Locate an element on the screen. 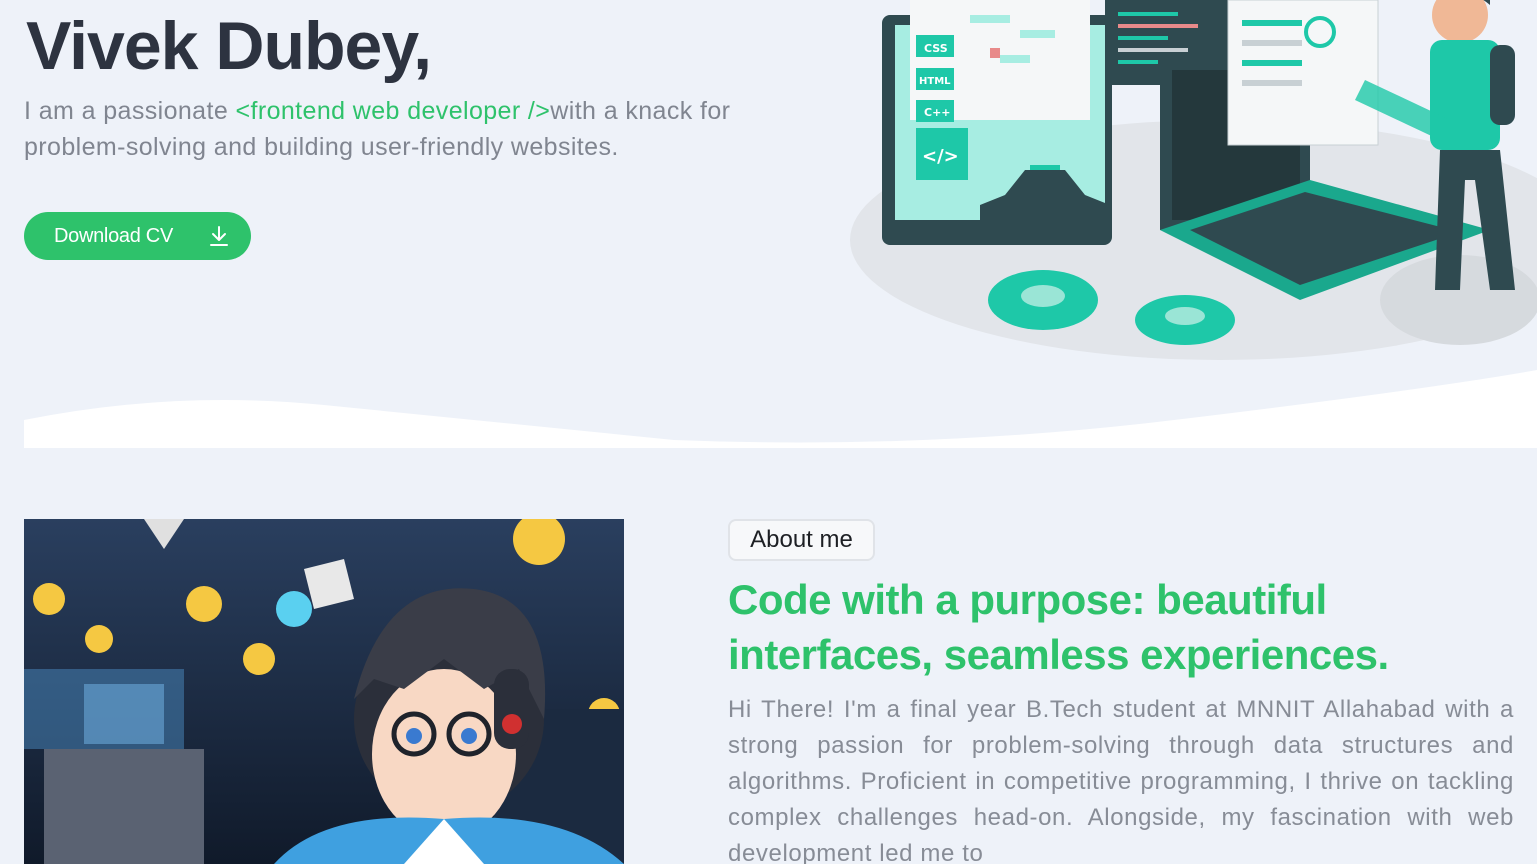 The image size is (1537, 864). code-tag-label: </> is located at coordinates (940, 156).